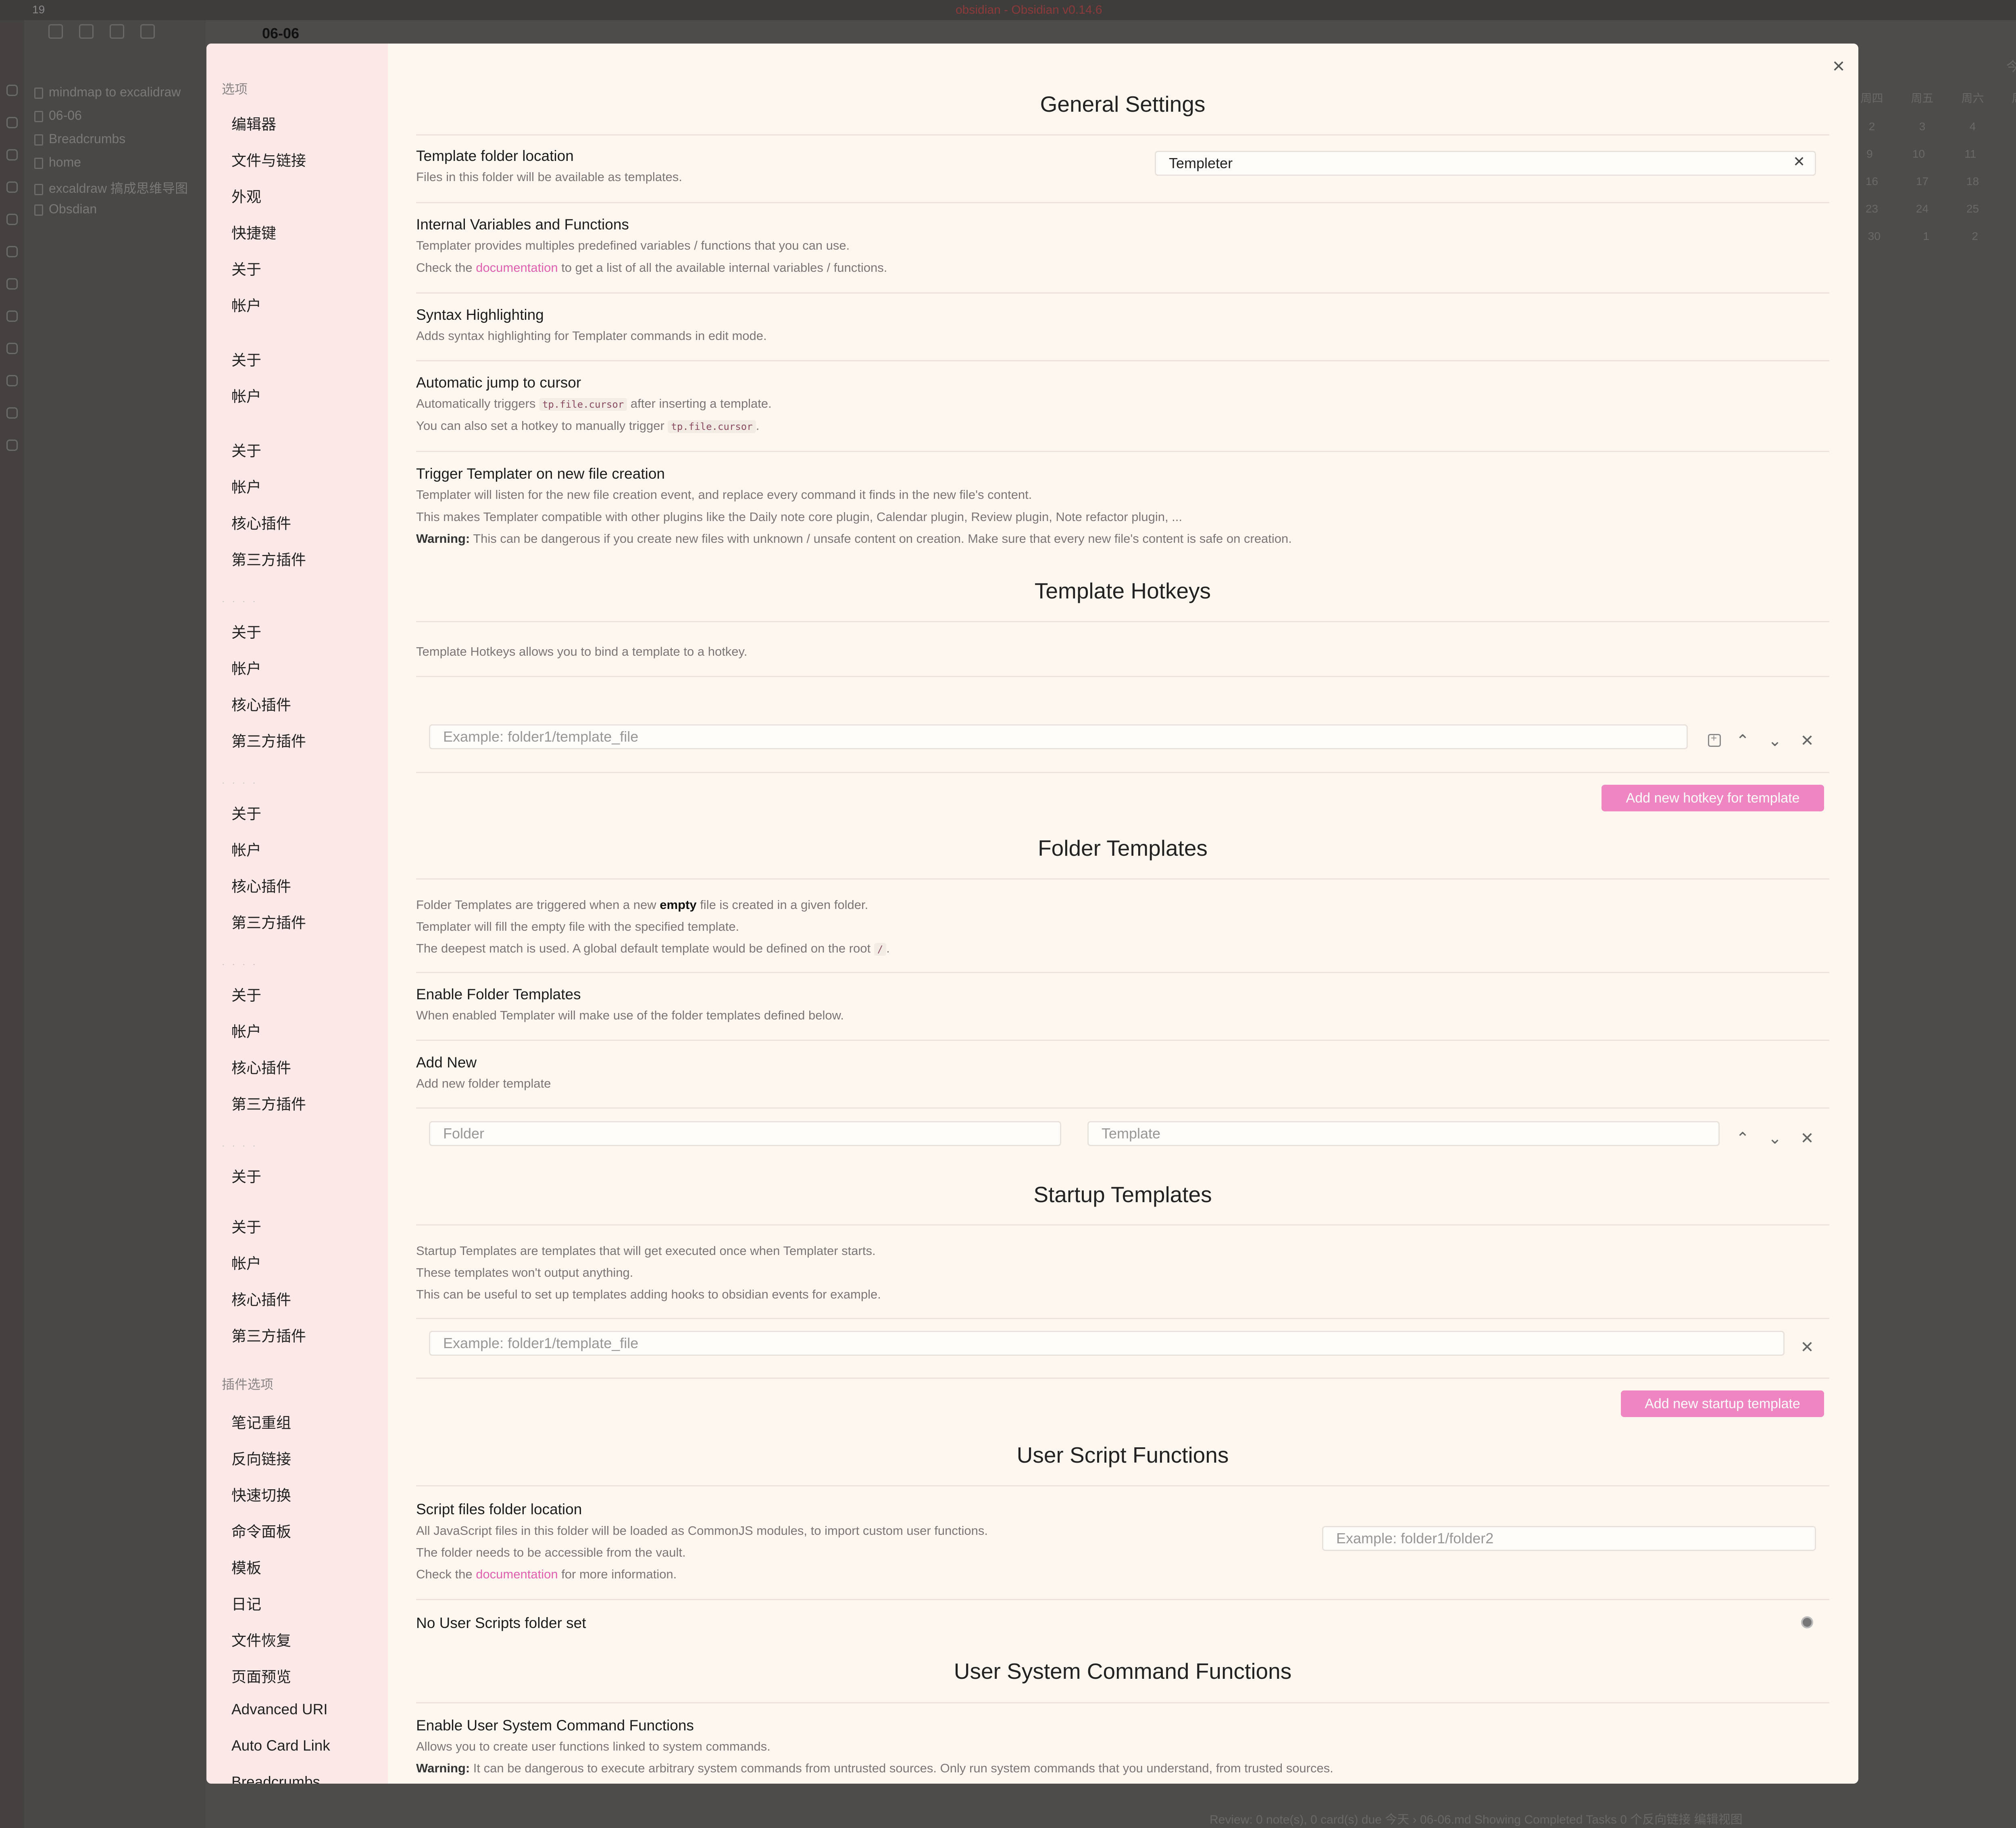 The height and width of the screenshot is (1828, 2016). I want to click on sidebar-item-backlinks: 反向链接, so click(261, 1458).